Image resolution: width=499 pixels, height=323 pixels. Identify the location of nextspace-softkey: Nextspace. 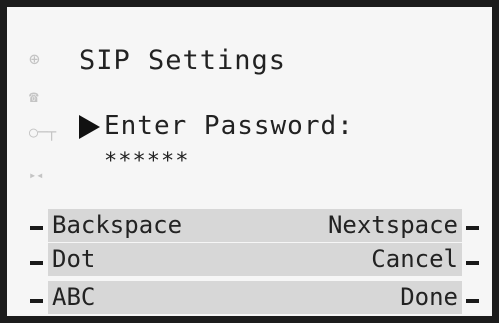
(393, 225).